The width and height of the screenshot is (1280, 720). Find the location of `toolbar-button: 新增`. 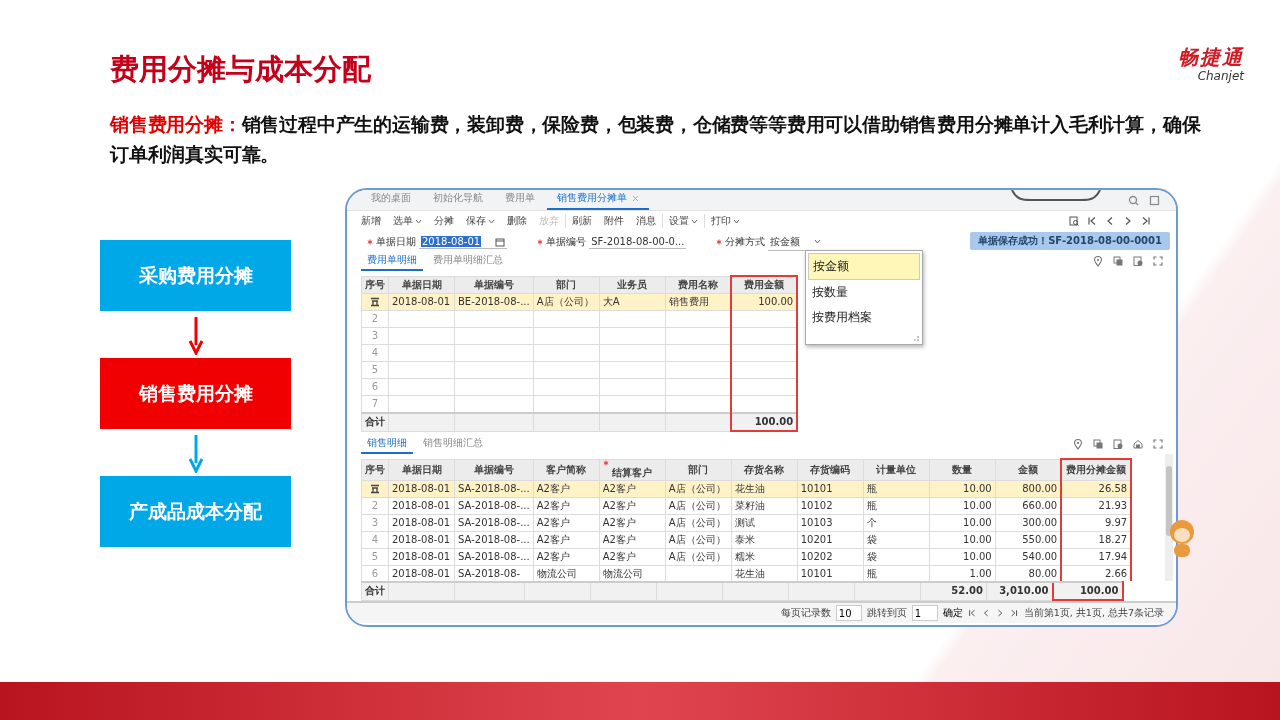

toolbar-button: 新增 is located at coordinates (371, 221).